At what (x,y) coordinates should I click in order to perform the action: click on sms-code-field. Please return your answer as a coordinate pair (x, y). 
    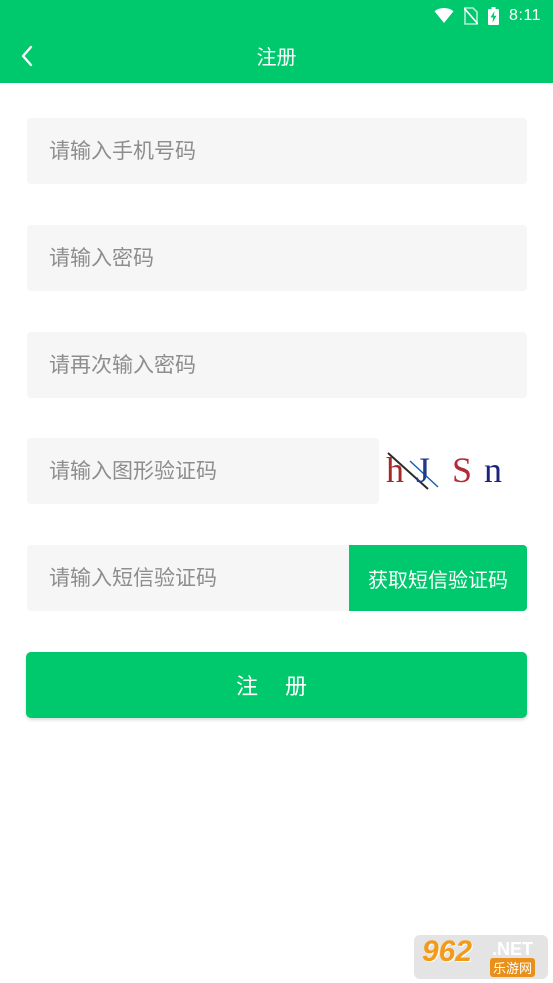
    Looking at the image, I should click on (192, 578).